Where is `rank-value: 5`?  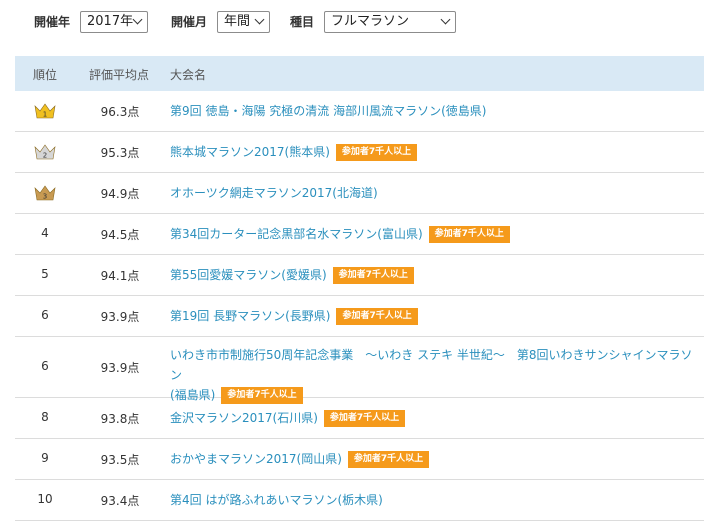
rank-value: 5 is located at coordinates (45, 274).